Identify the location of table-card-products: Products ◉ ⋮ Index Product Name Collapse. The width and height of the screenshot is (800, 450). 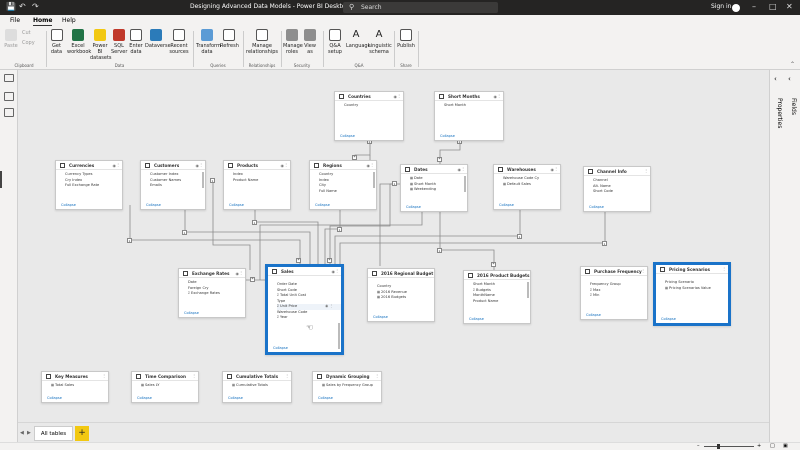
(257, 185).